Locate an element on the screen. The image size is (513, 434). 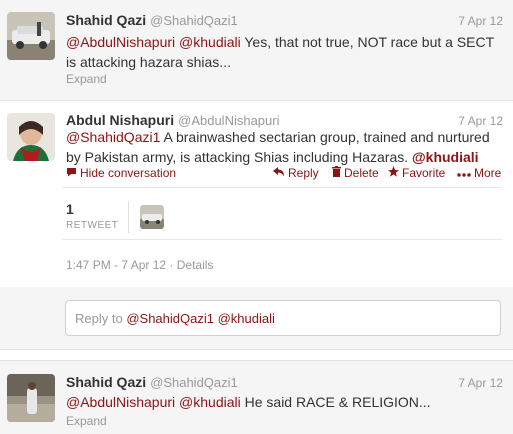
reply-box: Reply to @ShahidQazi1 @khudiali is located at coordinates (256, 318).